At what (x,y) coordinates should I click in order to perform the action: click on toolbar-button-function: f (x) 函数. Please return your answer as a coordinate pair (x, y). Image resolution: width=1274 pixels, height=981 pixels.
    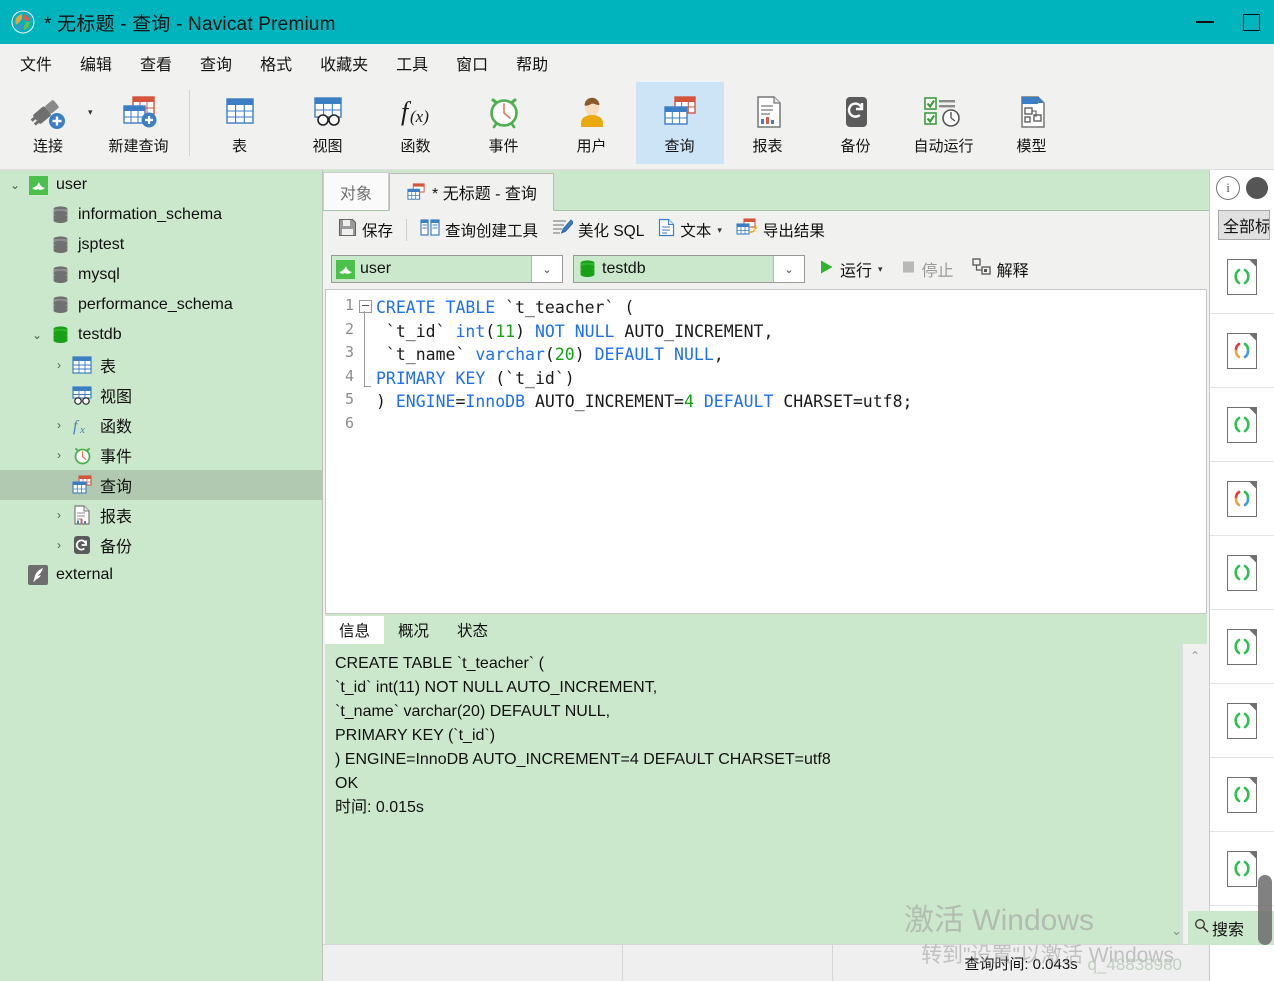
    Looking at the image, I should click on (416, 123).